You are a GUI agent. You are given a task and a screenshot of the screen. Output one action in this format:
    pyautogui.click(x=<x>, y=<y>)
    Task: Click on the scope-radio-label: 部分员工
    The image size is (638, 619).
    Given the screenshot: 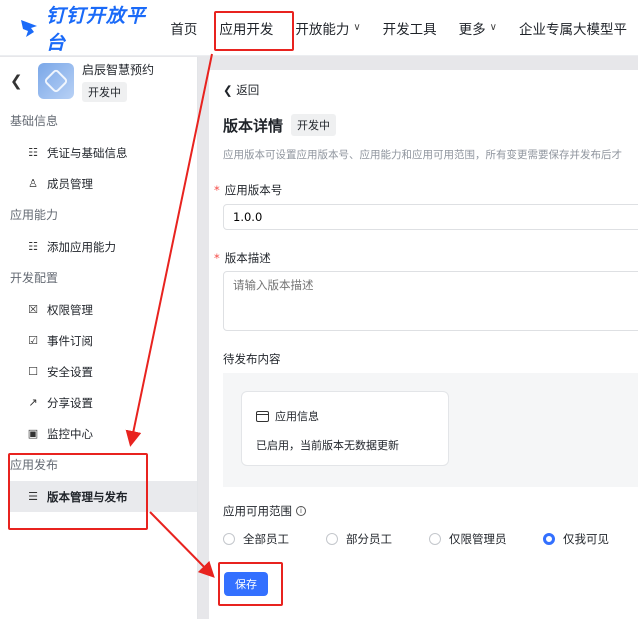 What is the action you would take?
    pyautogui.click(x=369, y=539)
    